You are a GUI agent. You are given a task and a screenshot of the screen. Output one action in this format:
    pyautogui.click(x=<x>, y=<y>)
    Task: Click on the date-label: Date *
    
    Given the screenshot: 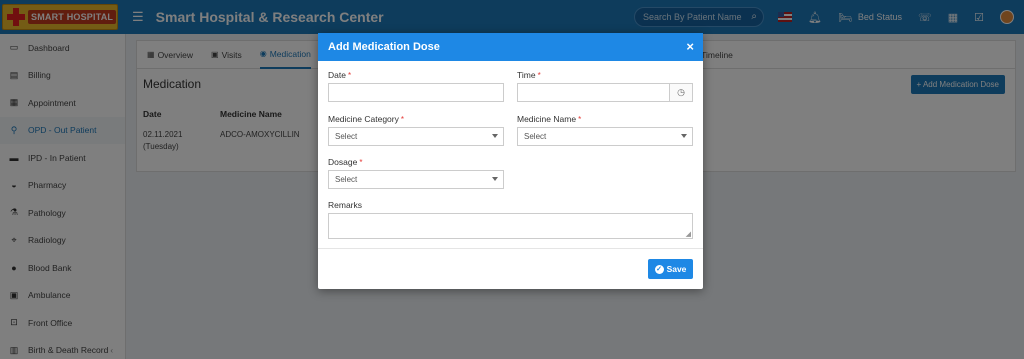 What is the action you would take?
    pyautogui.click(x=339, y=75)
    